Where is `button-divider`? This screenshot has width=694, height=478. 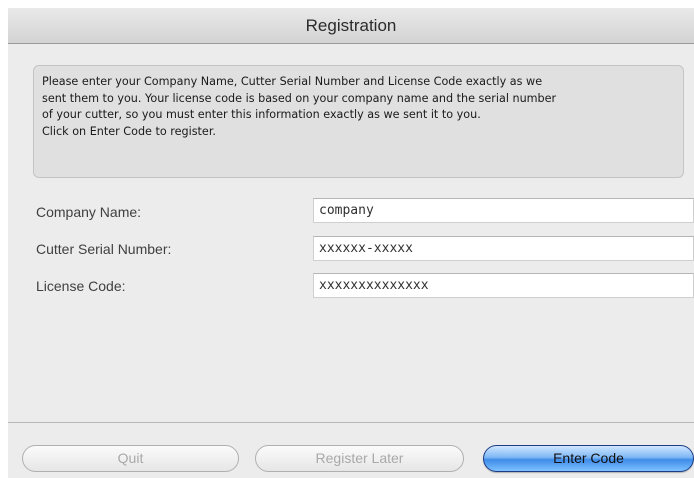
button-divider is located at coordinates (351, 422).